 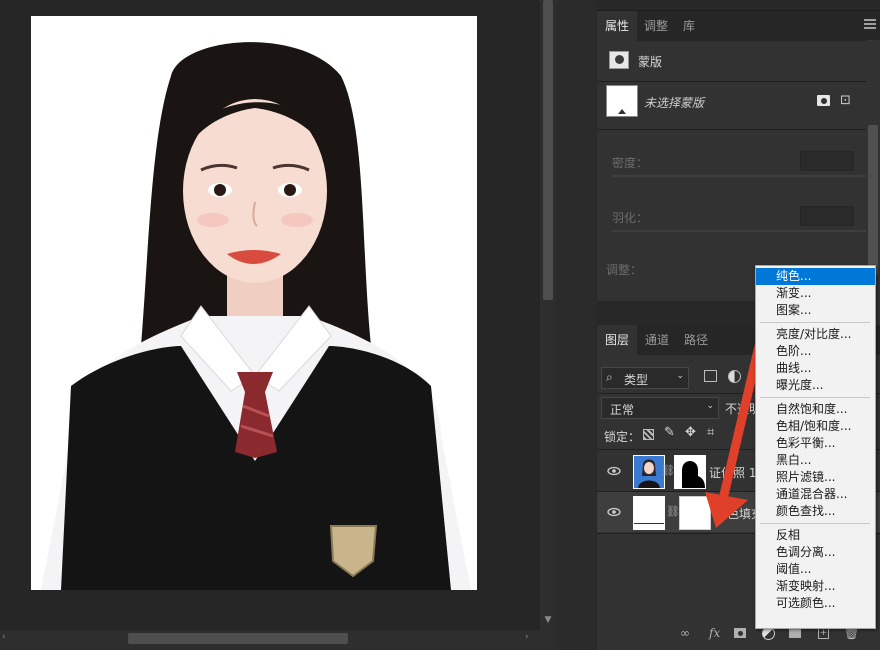 What do you see at coordinates (870, 25) in the screenshot?
I see `panel-menu-icon` at bounding box center [870, 25].